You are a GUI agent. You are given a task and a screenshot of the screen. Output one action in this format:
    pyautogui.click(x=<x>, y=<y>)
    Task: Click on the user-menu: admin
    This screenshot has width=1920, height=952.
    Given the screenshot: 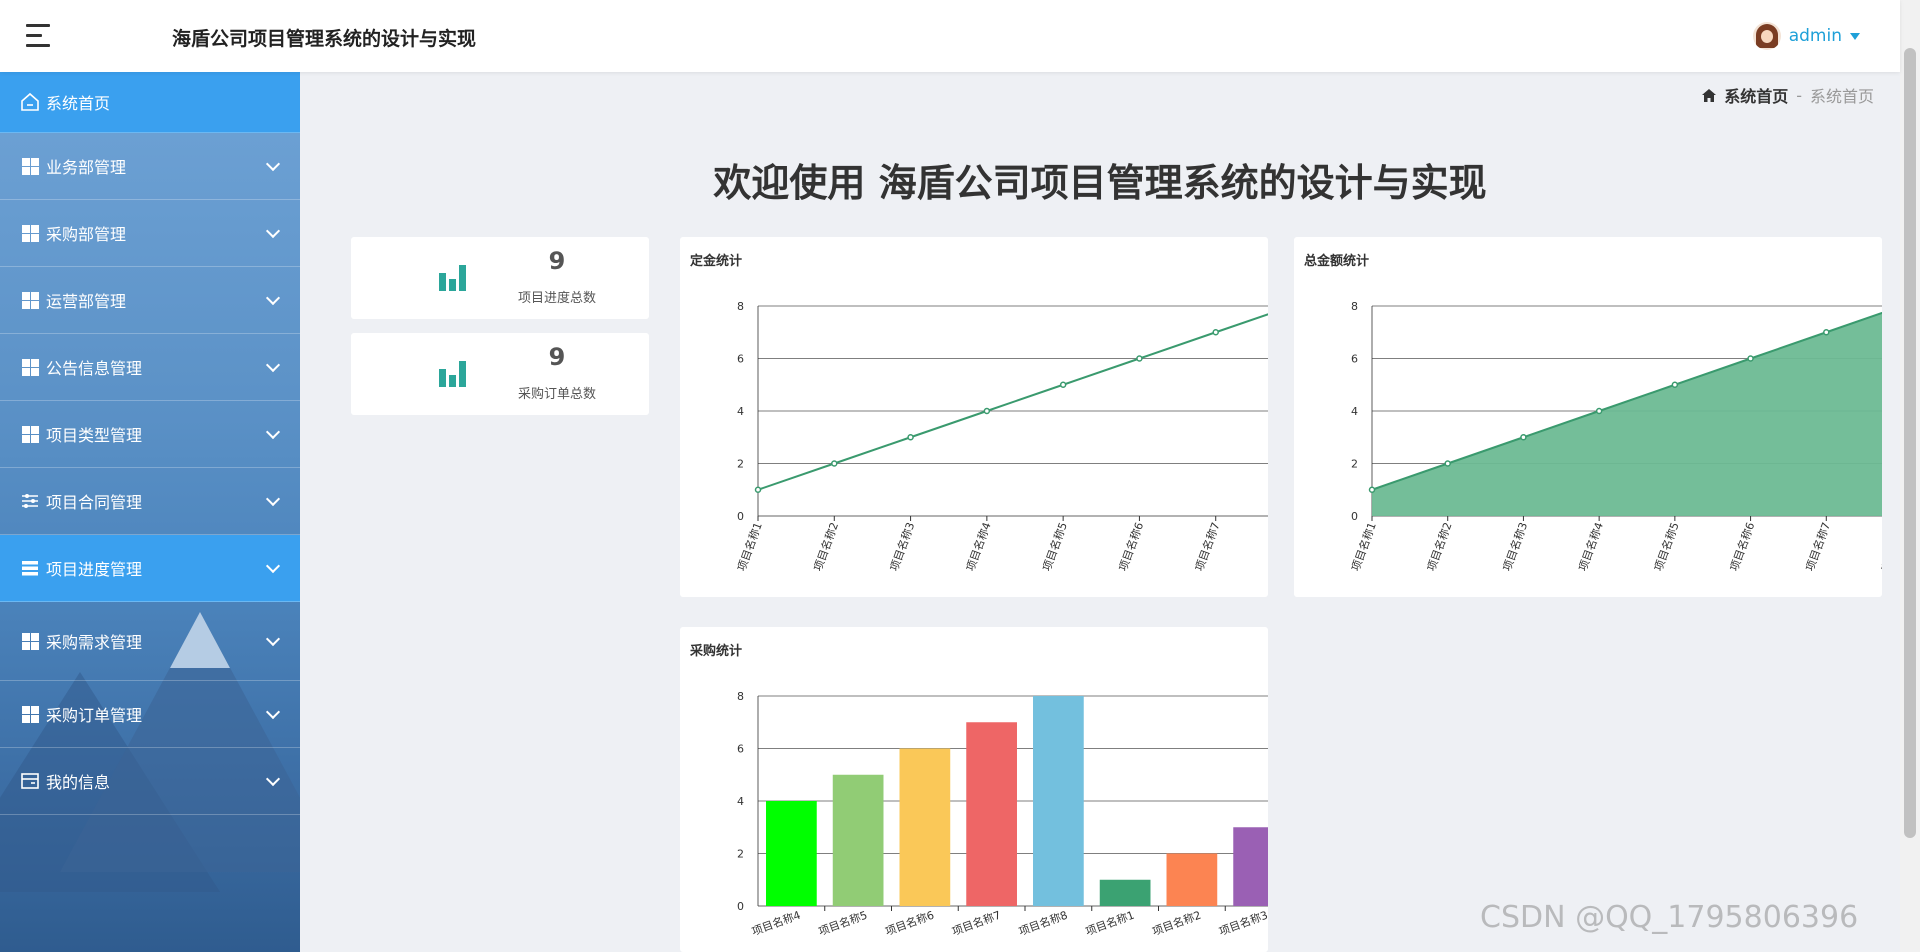 What is the action you would take?
    pyautogui.click(x=1806, y=36)
    